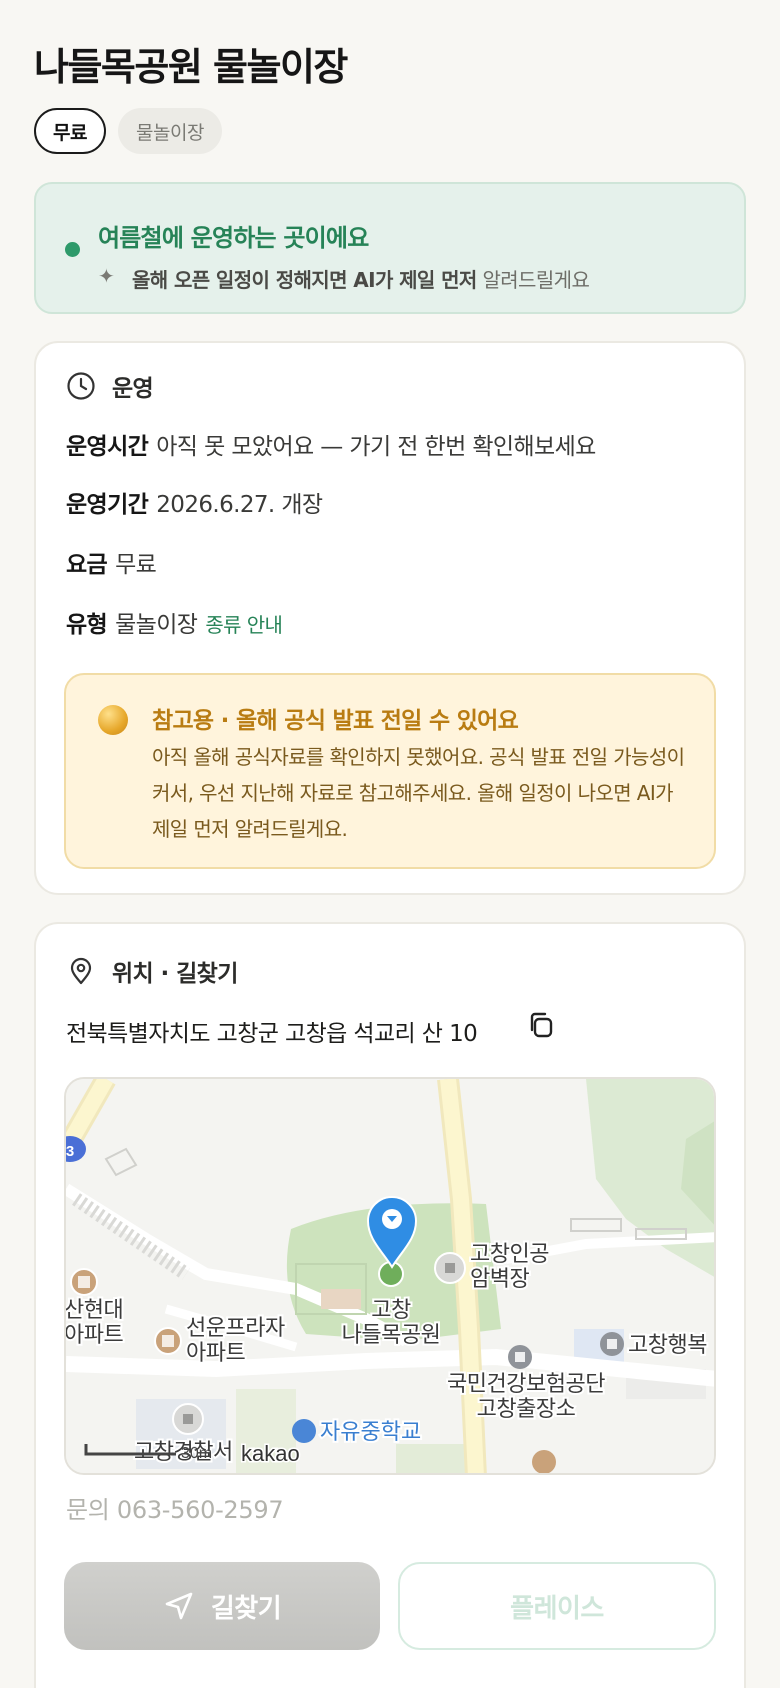  Describe the element at coordinates (526, 1383) in the screenshot. I see `map-label-nhis-1: 국민건강보험공단` at that location.